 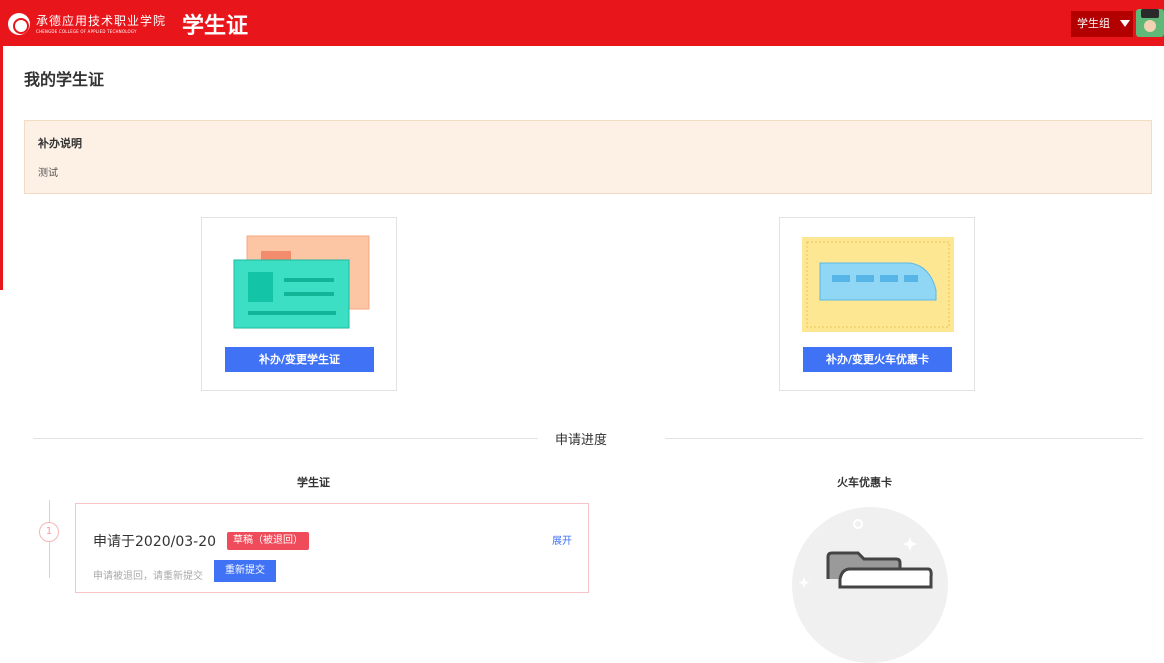 What do you see at coordinates (148, 576) in the screenshot?
I see `rejection-message: 申请被退回，请重新提交` at bounding box center [148, 576].